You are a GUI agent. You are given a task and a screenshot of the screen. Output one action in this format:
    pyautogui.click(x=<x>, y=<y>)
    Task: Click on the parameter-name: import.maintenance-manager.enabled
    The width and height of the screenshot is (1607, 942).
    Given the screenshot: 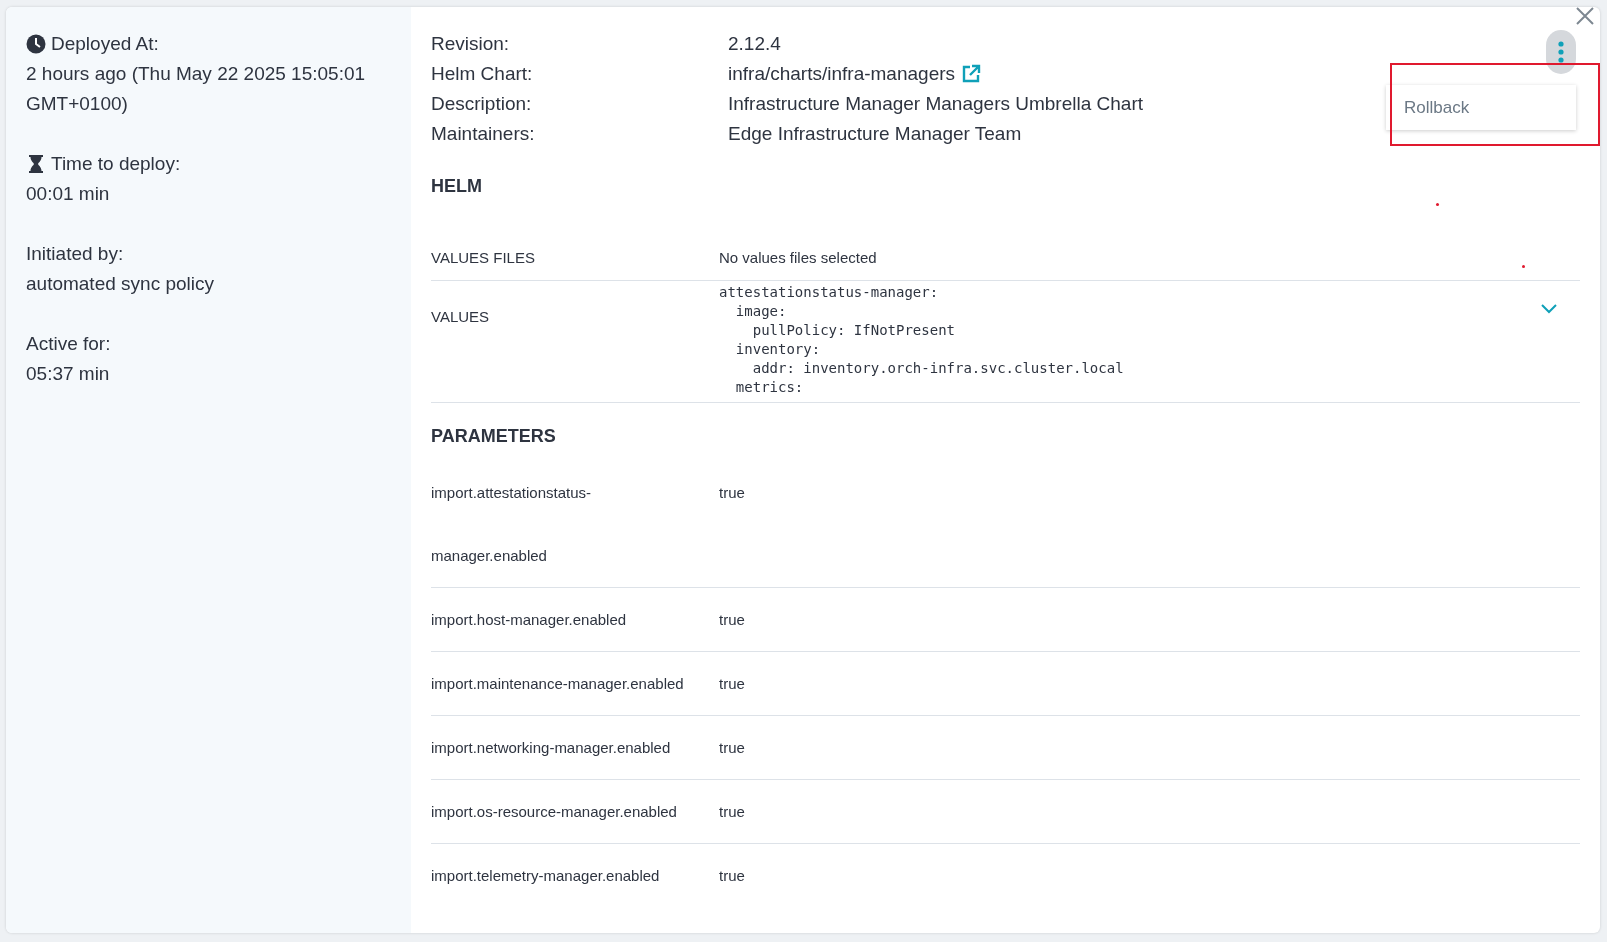 What is the action you would take?
    pyautogui.click(x=557, y=684)
    